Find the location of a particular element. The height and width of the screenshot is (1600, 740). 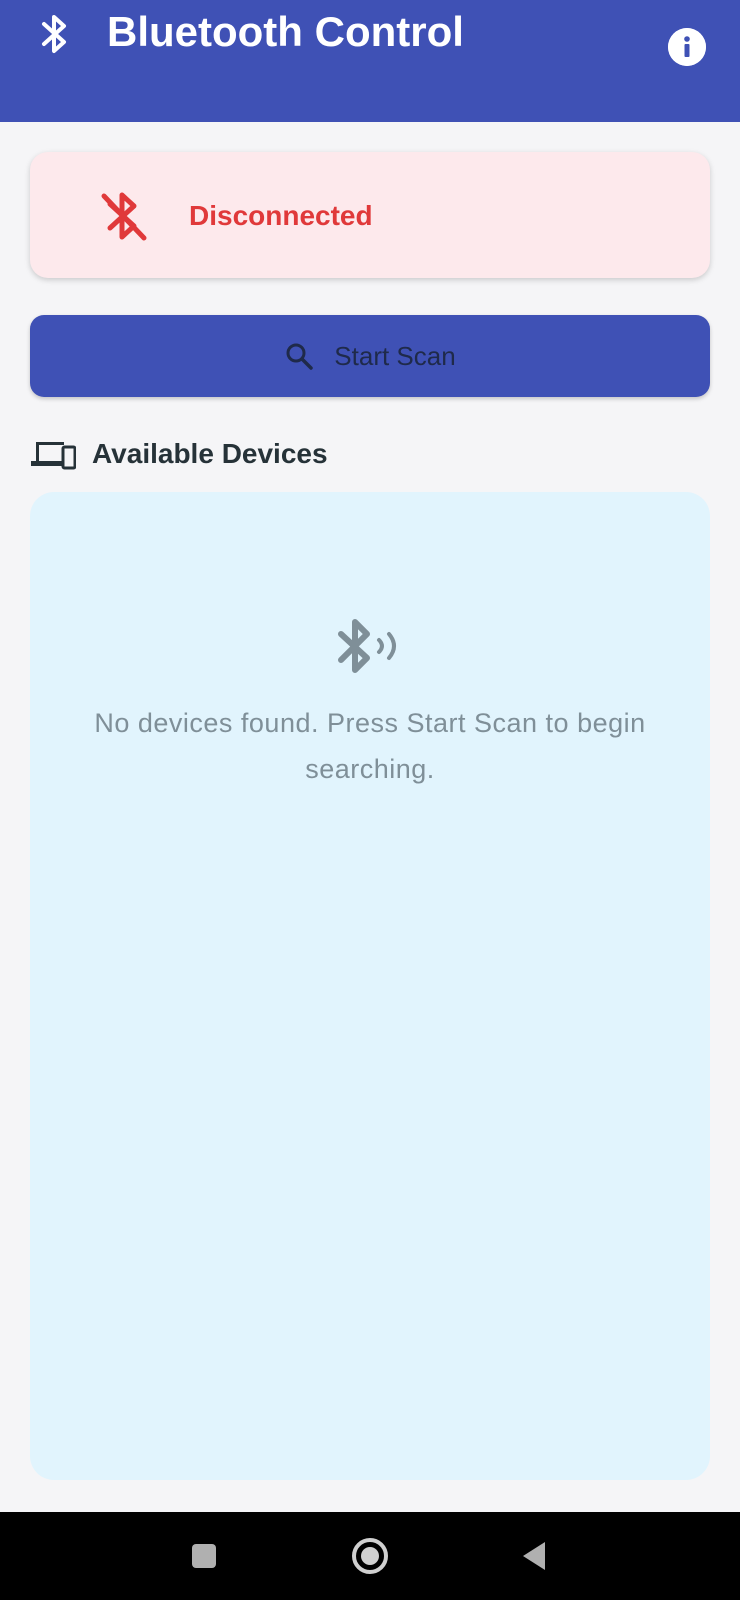

start-scan-button: Start Scan is located at coordinates (370, 356).